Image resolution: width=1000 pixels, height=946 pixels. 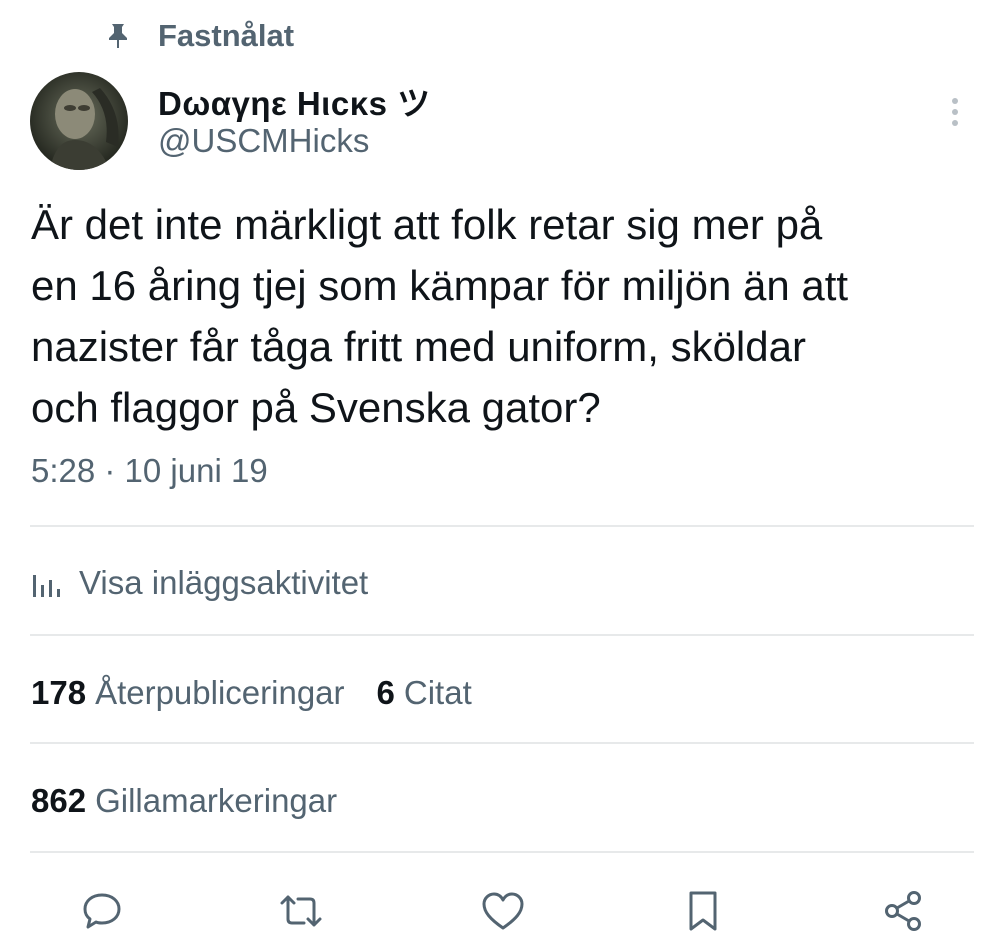 What do you see at coordinates (263, 141) in the screenshot?
I see `author-handle: @USCMHicks` at bounding box center [263, 141].